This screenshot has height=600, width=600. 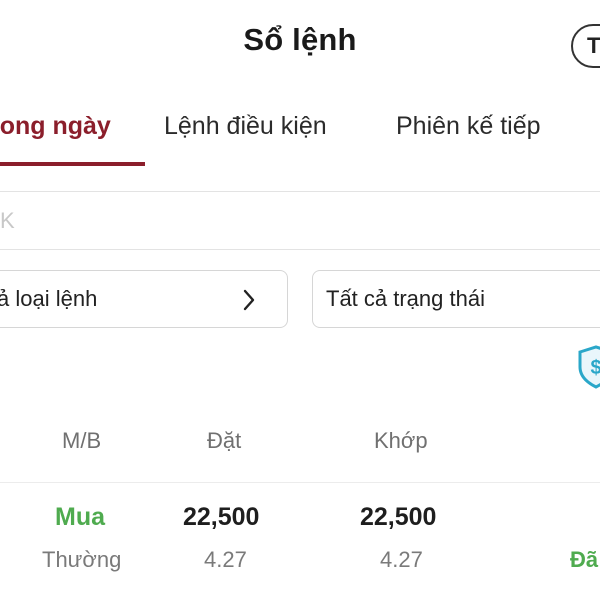 What do you see at coordinates (249, 302) in the screenshot?
I see `chevron-right-icon` at bounding box center [249, 302].